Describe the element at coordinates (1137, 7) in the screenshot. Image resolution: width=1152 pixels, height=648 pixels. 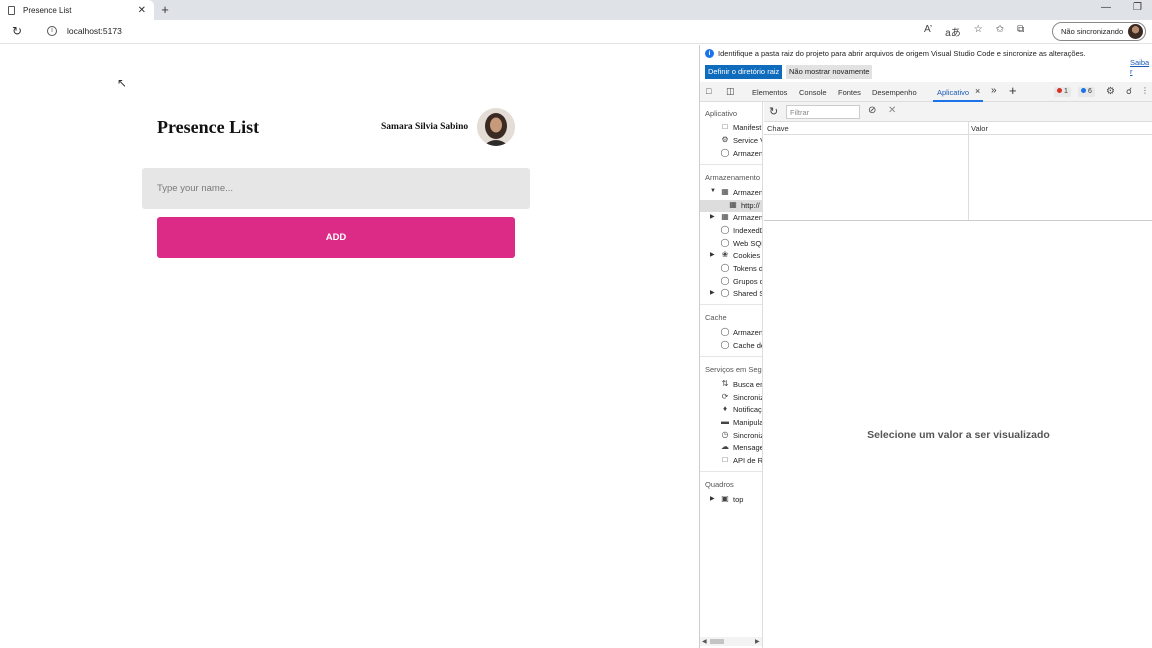
I see `restore-icon: ❐` at that location.